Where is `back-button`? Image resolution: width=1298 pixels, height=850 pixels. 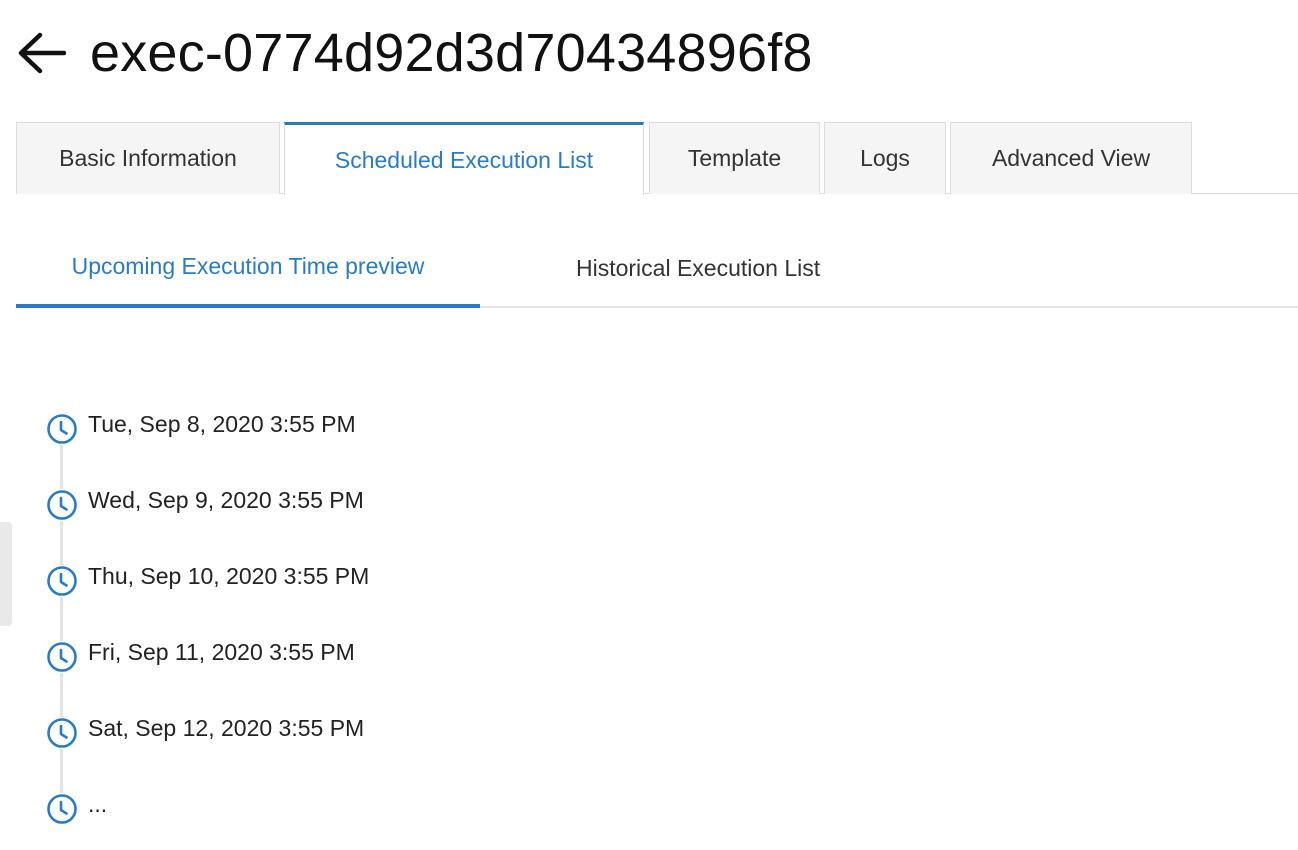
back-button is located at coordinates (44, 53).